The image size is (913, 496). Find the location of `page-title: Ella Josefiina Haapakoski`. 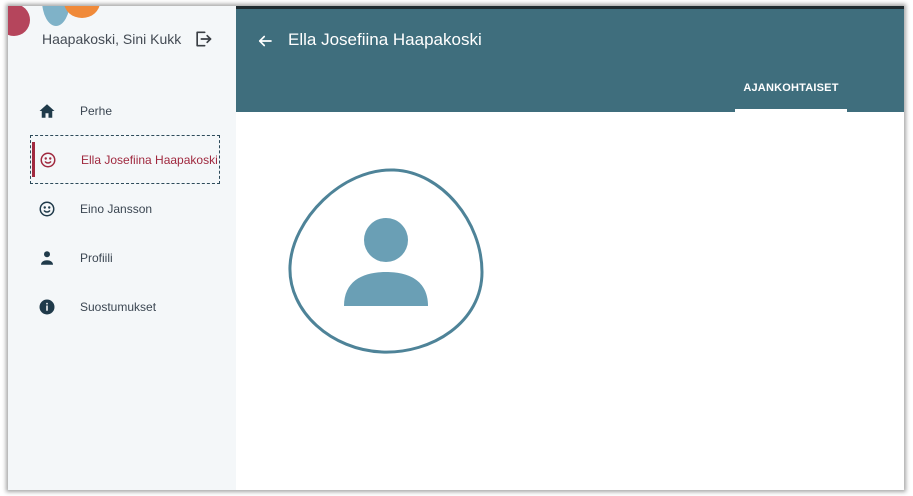

page-title: Ella Josefiina Haapakoski is located at coordinates (385, 39).